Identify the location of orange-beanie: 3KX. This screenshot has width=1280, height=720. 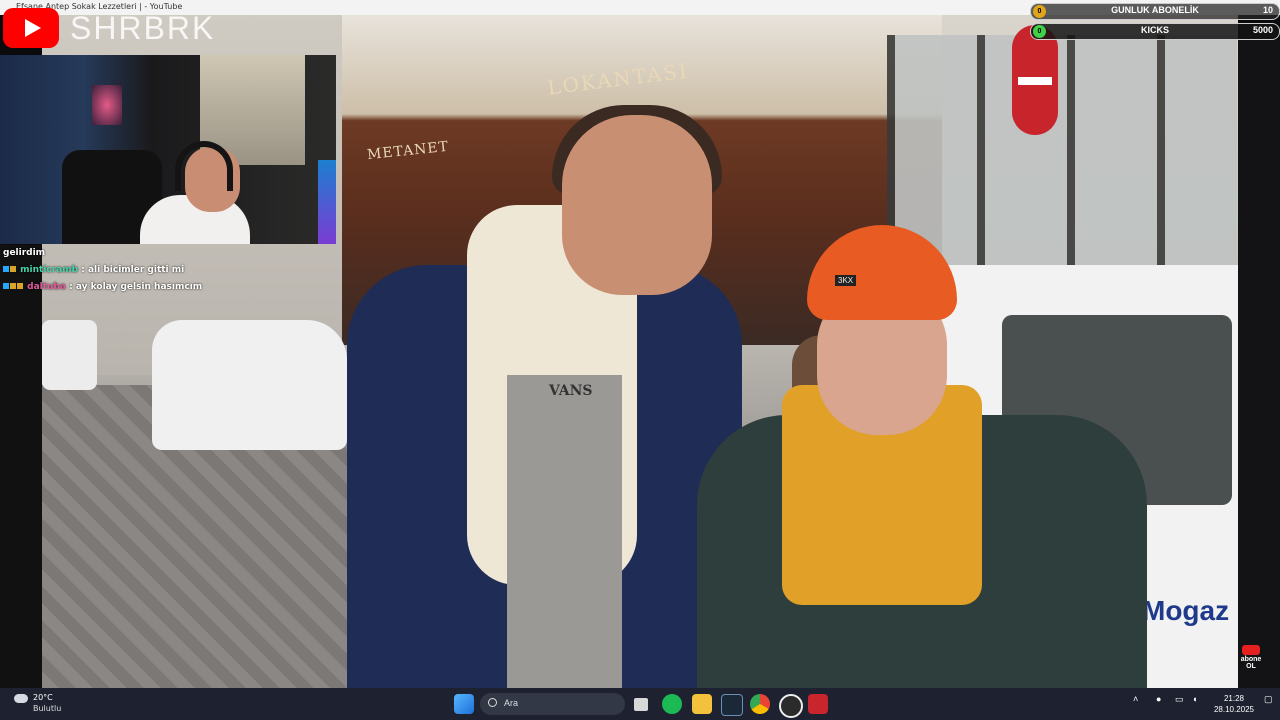
(882, 272).